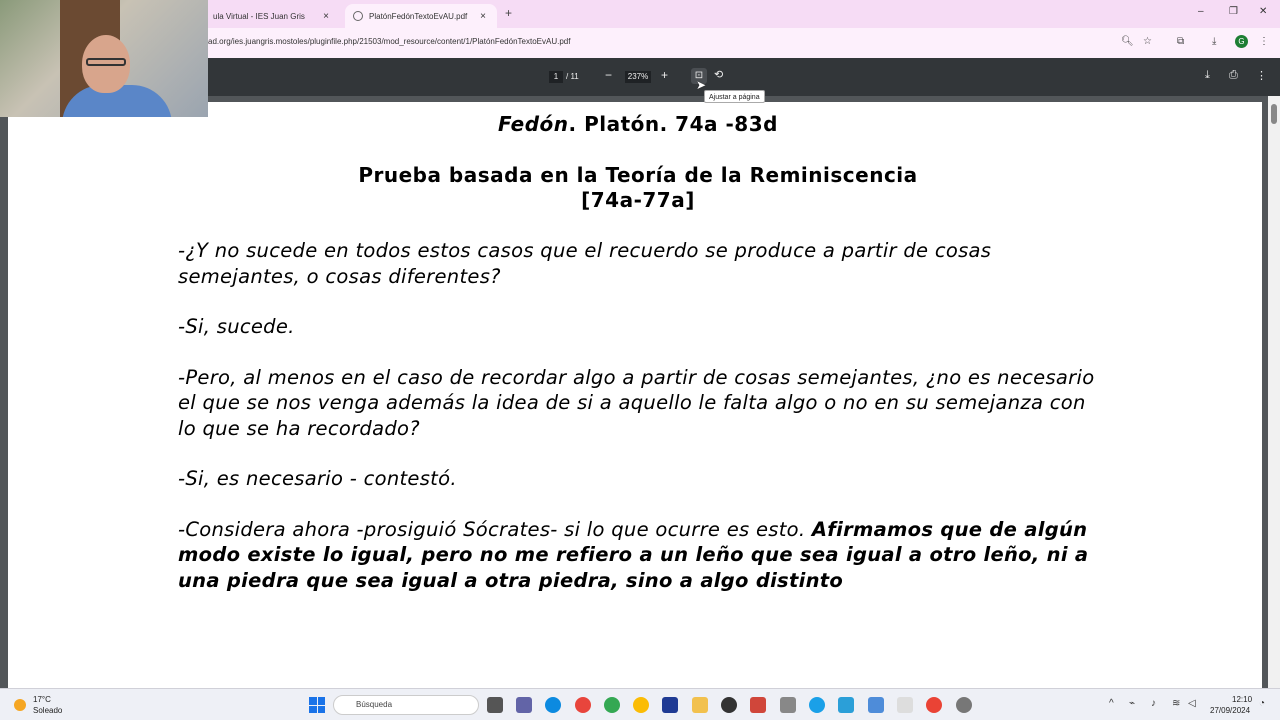  Describe the element at coordinates (1180, 41) in the screenshot. I see `extensions-icon: ⧉` at that location.